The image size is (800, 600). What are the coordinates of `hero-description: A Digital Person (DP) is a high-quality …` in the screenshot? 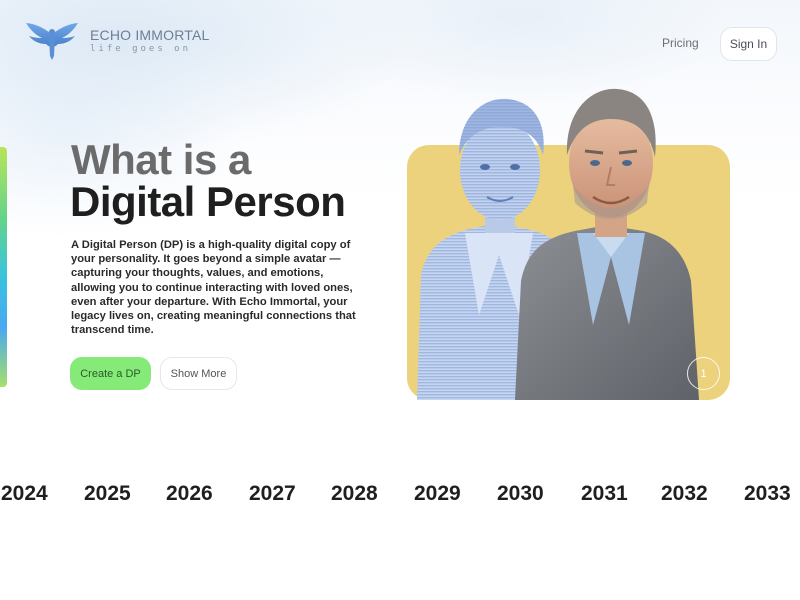 It's located at (213, 288).